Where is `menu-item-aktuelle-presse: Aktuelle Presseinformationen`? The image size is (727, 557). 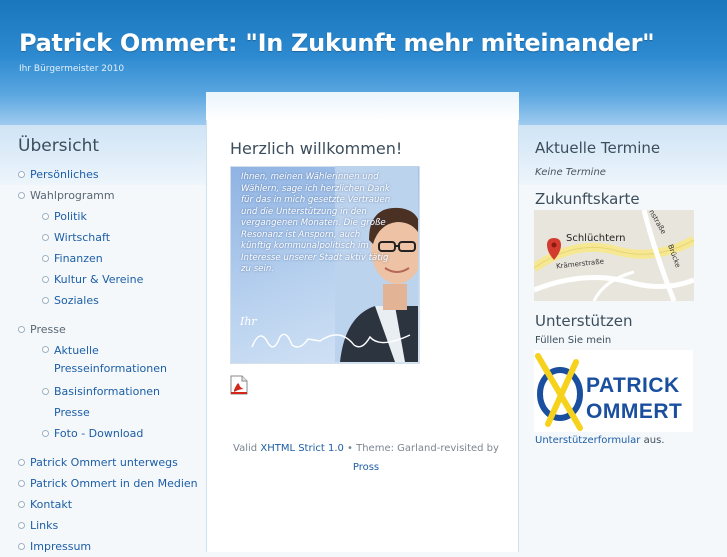 menu-item-aktuelle-presse: Aktuelle Presseinformationen is located at coordinates (120, 360).